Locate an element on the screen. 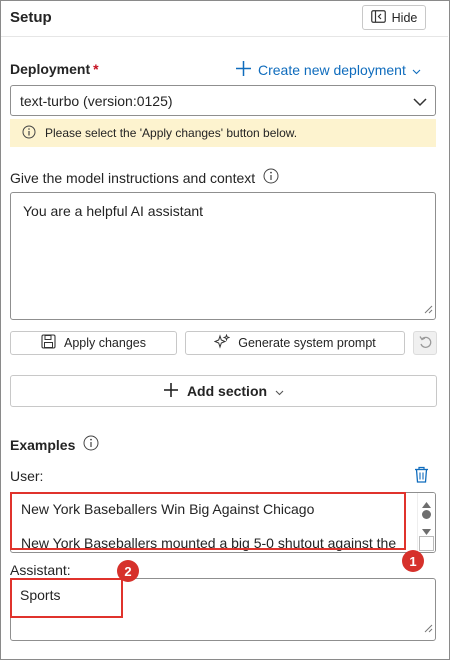 This screenshot has height=660, width=450. scroll-thumb is located at coordinates (426, 514).